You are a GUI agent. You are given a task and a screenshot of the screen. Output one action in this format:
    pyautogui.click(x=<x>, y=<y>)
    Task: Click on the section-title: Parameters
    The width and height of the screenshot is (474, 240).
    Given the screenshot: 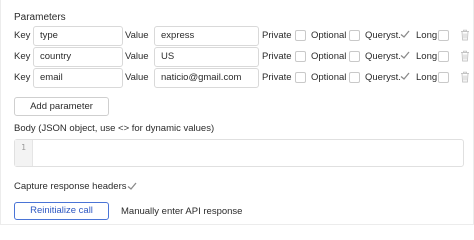 What is the action you would take?
    pyautogui.click(x=40, y=17)
    